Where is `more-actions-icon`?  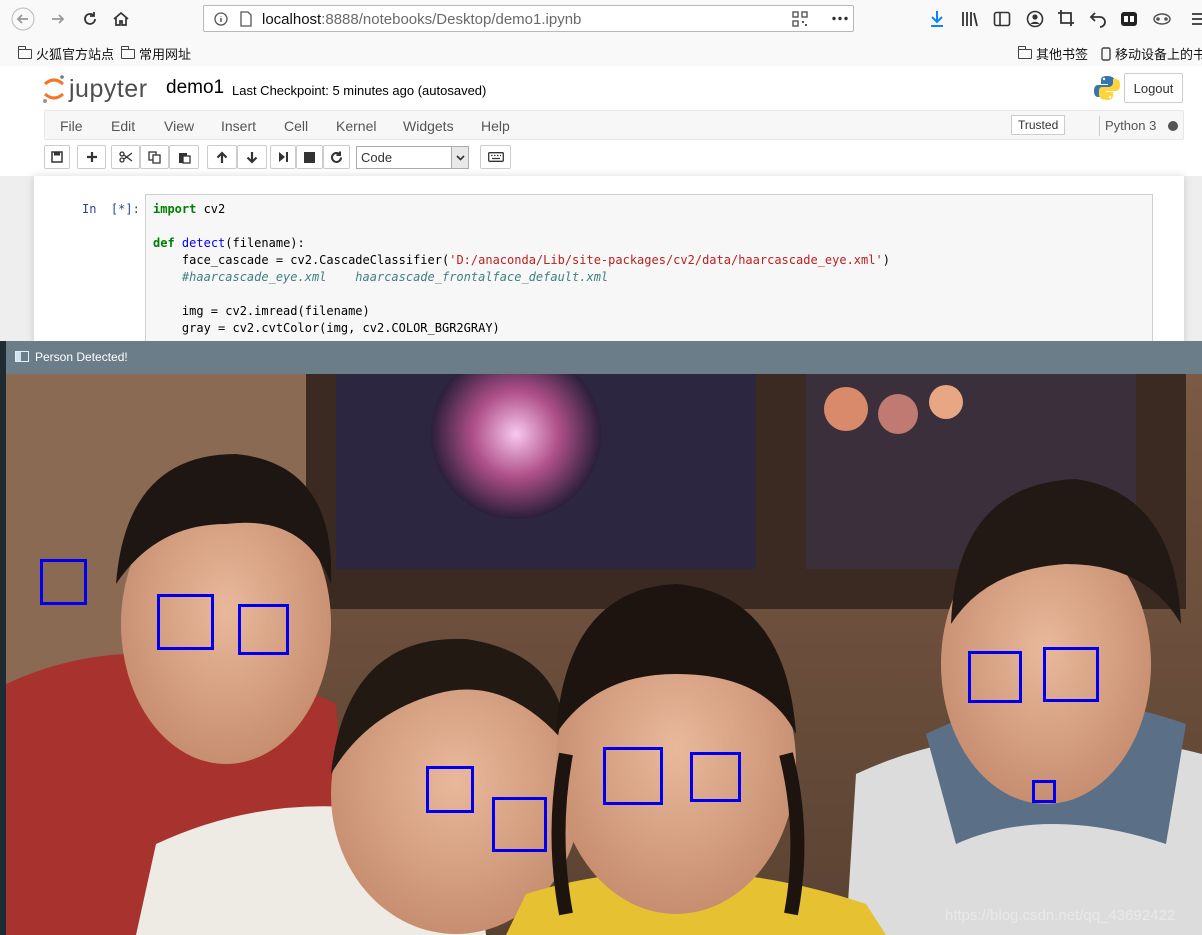 more-actions-icon is located at coordinates (840, 18).